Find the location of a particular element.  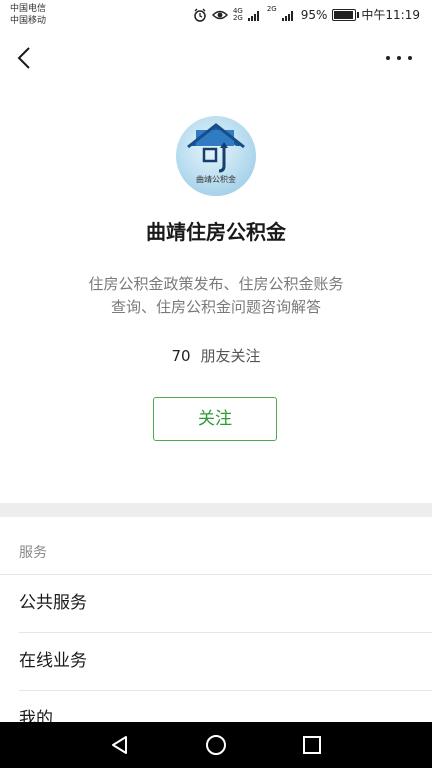

system-home-button is located at coordinates (216, 745).